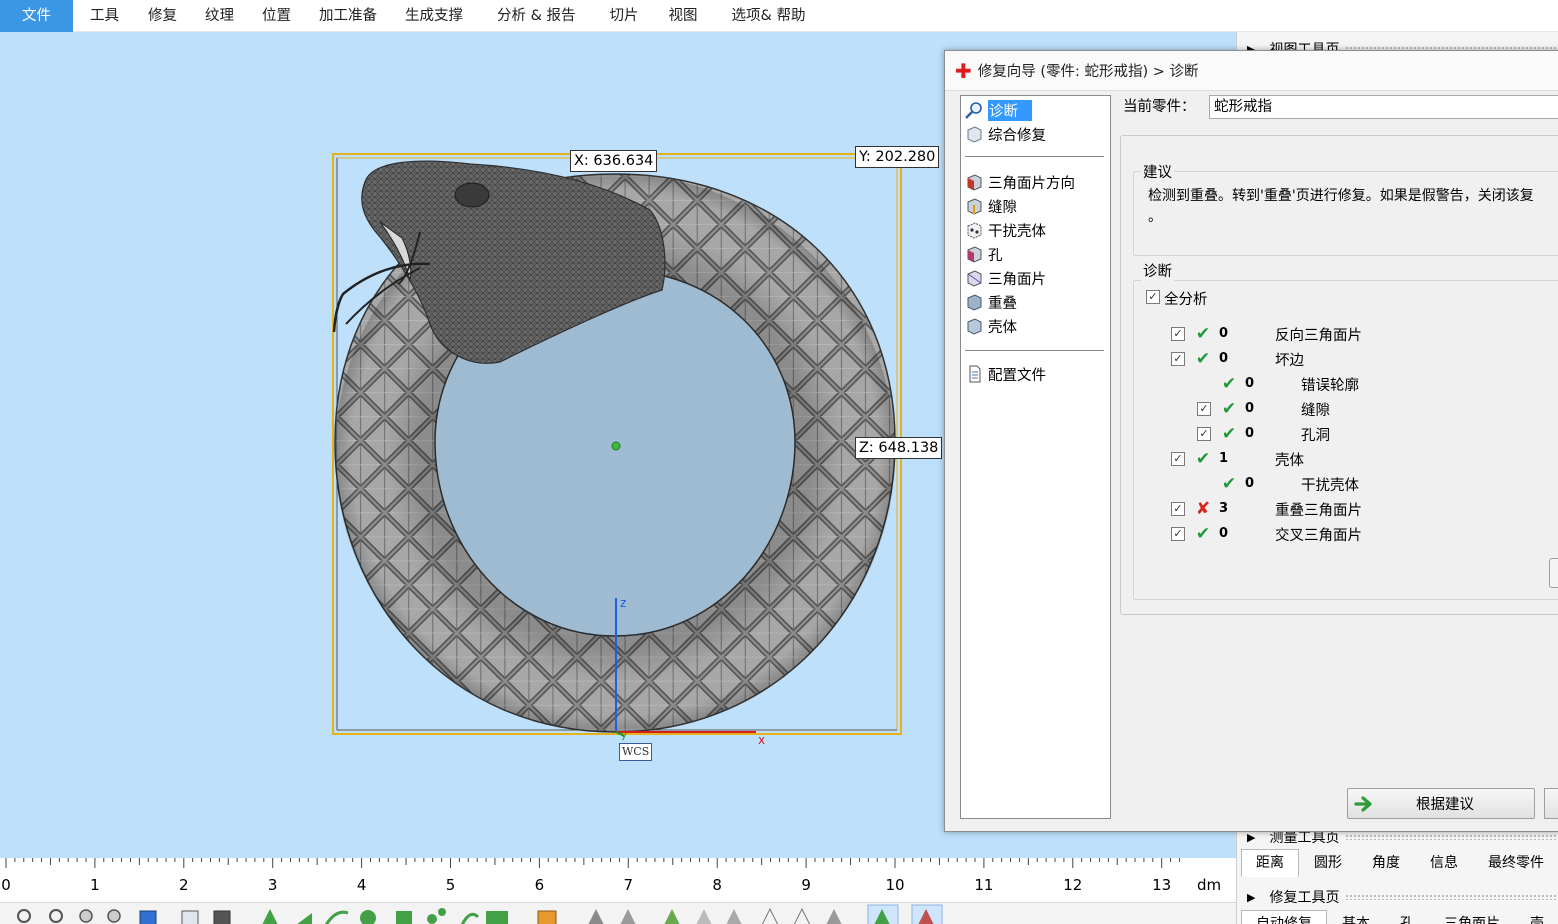 Image resolution: width=1558 pixels, height=924 pixels. I want to click on hole-cube-icon, so click(974, 254).